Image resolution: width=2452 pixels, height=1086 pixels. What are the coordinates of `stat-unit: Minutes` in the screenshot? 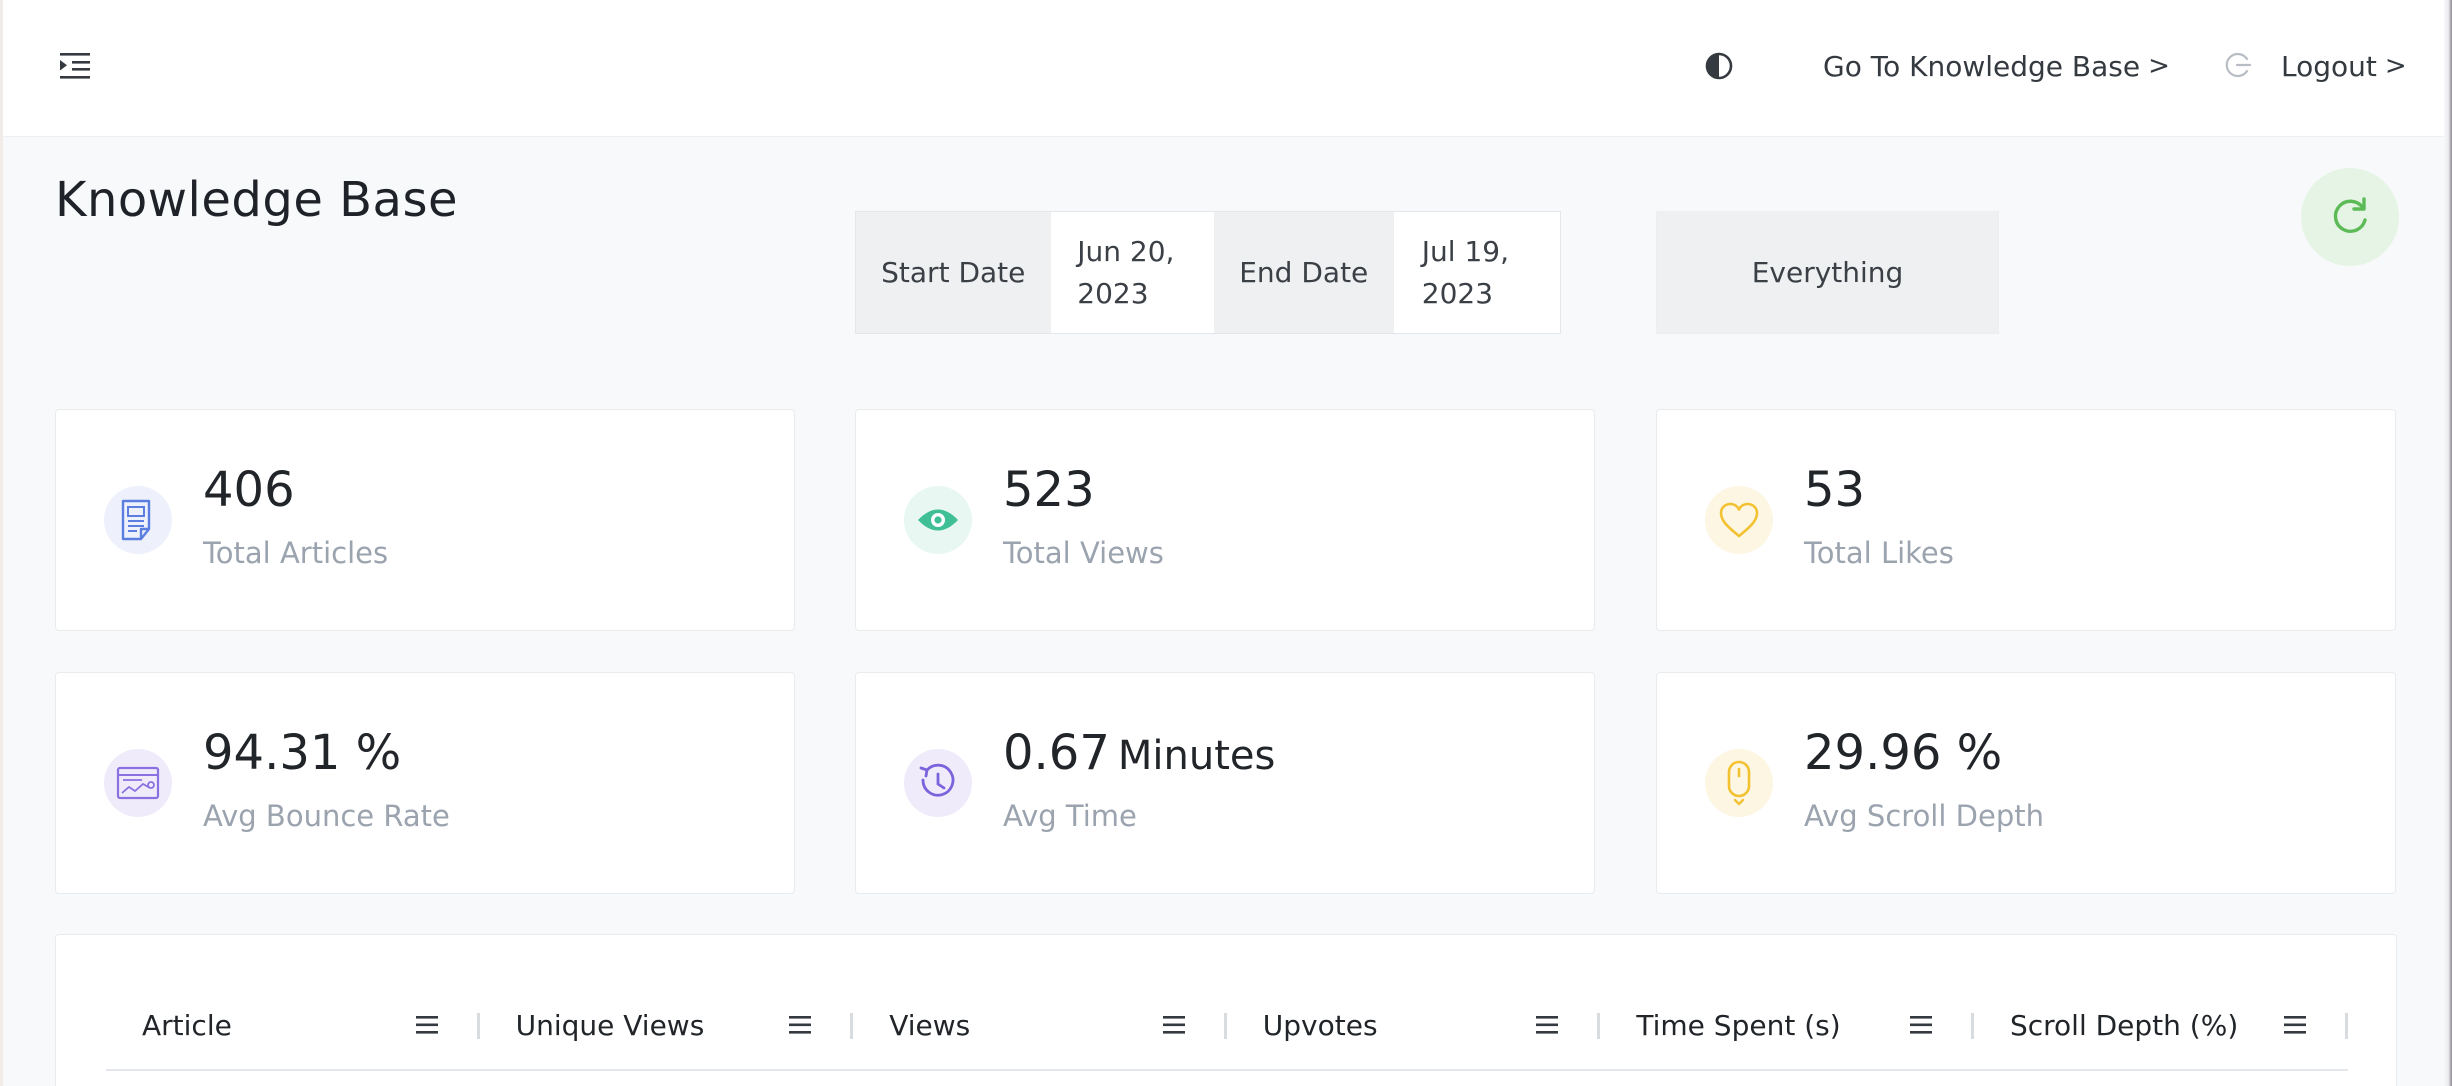 It's located at (1196, 756).